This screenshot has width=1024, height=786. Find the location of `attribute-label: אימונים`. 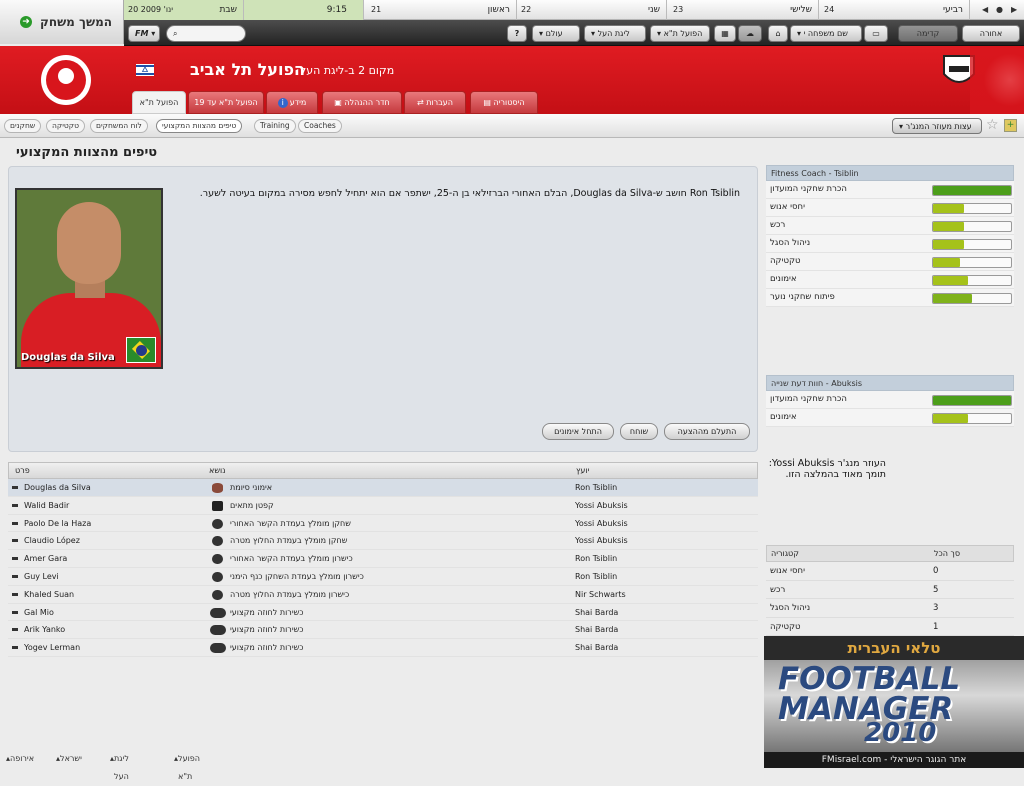

attribute-label: אימונים is located at coordinates (783, 417).